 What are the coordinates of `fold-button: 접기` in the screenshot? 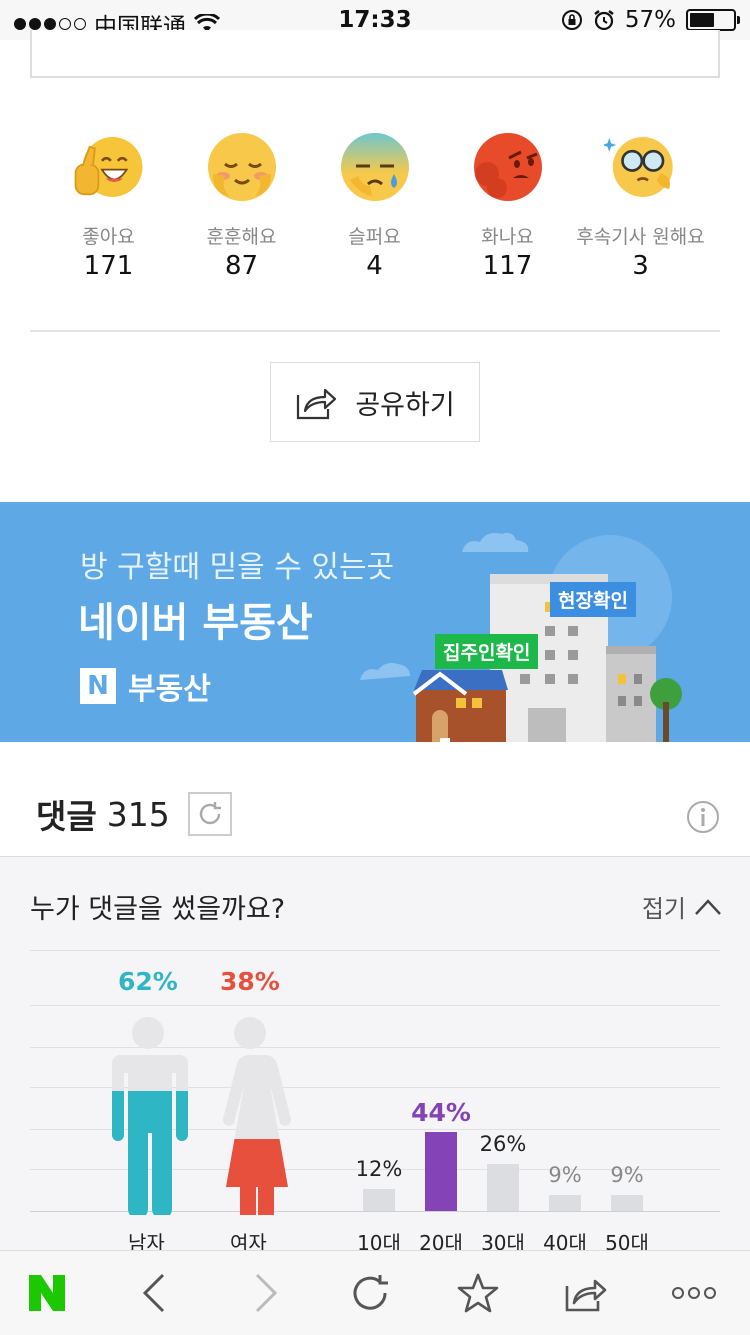 It's located at (682, 906).